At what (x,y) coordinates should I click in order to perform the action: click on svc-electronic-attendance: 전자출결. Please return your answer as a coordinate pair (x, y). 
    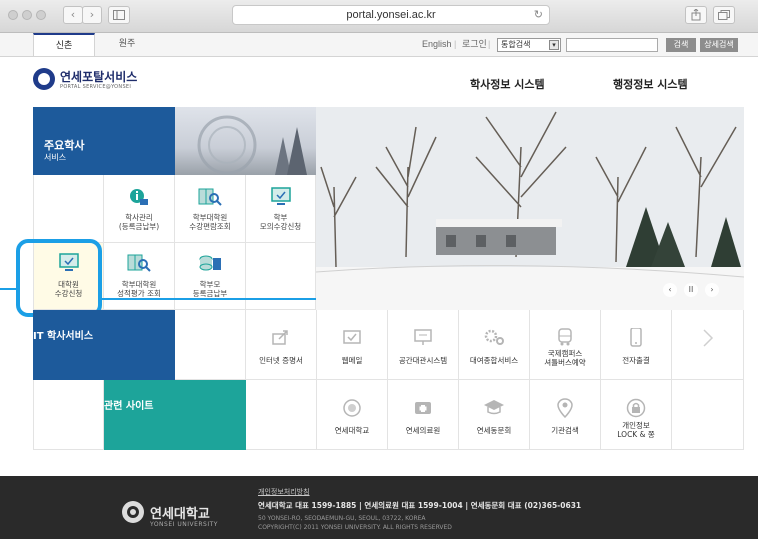
    Looking at the image, I should click on (636, 345).